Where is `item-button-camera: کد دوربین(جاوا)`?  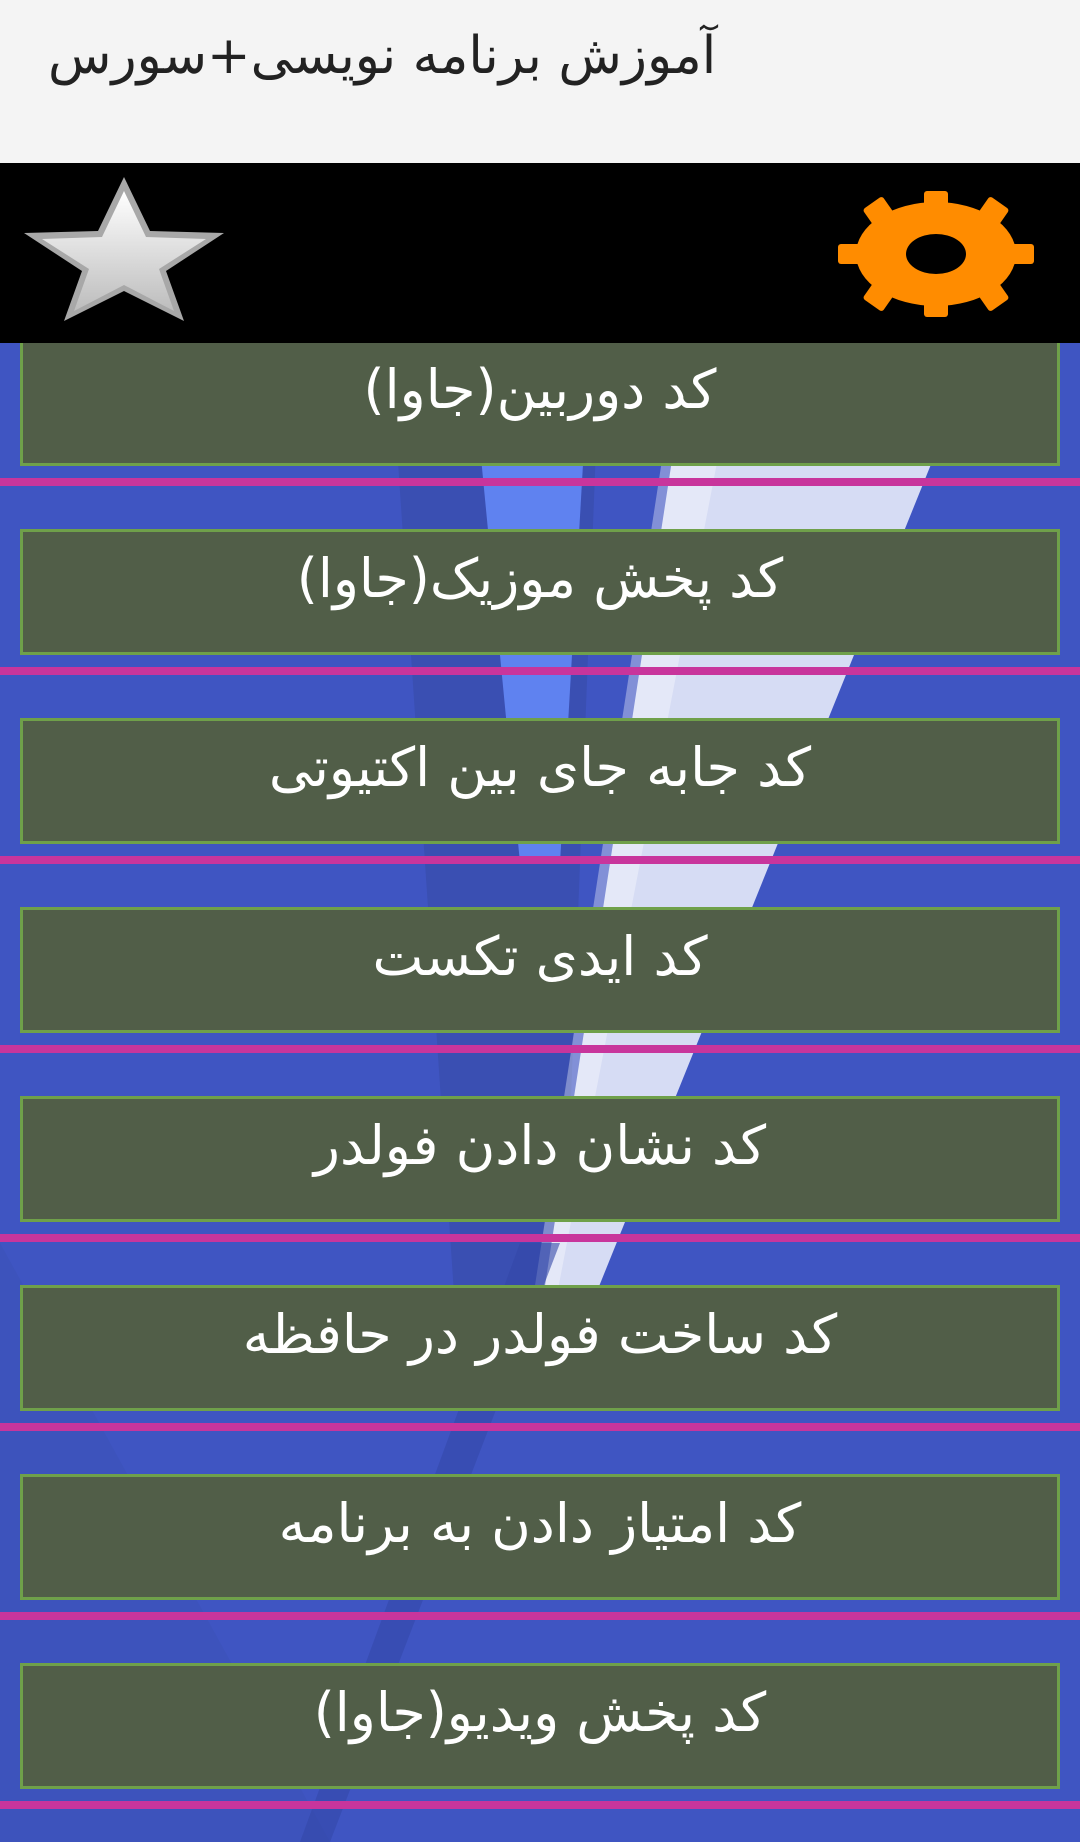
item-button-camera: کد دوربین(جاوا) is located at coordinates (540, 403).